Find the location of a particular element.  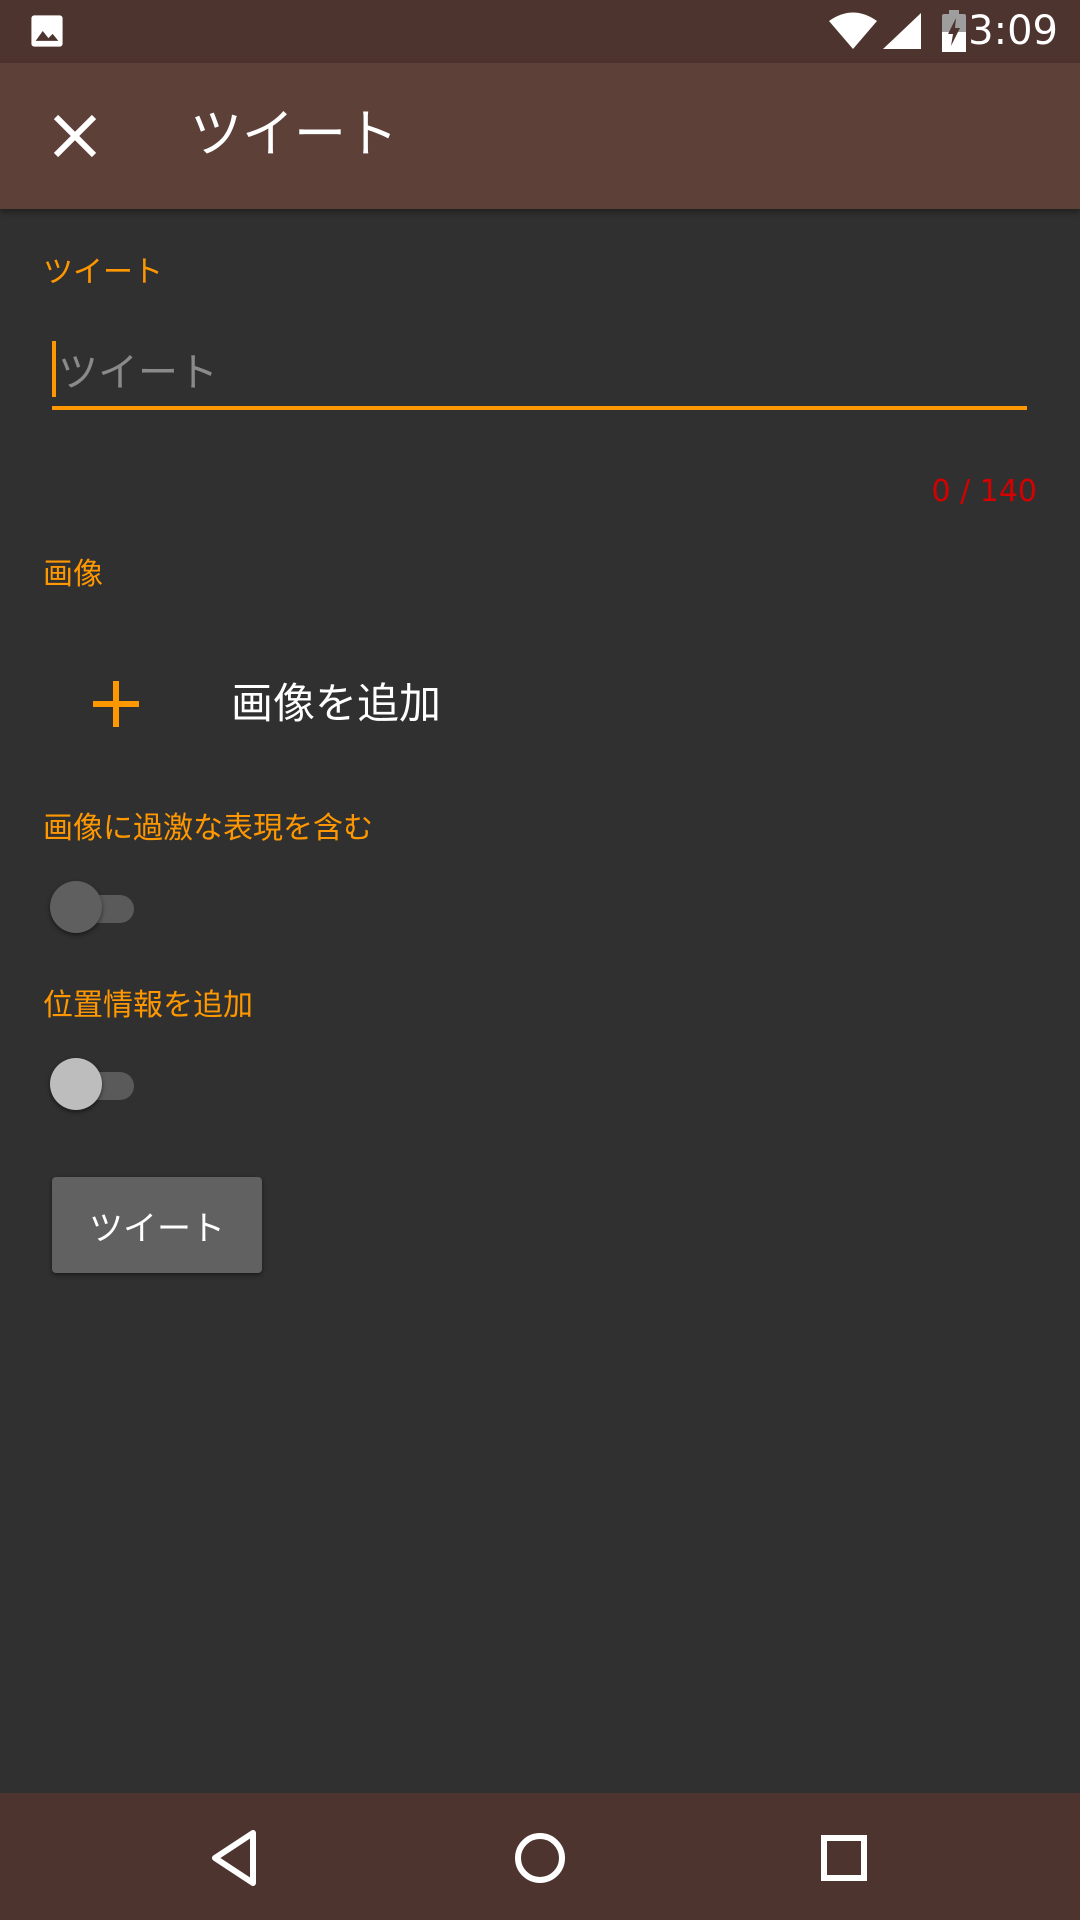

back-button is located at coordinates (236, 1858).